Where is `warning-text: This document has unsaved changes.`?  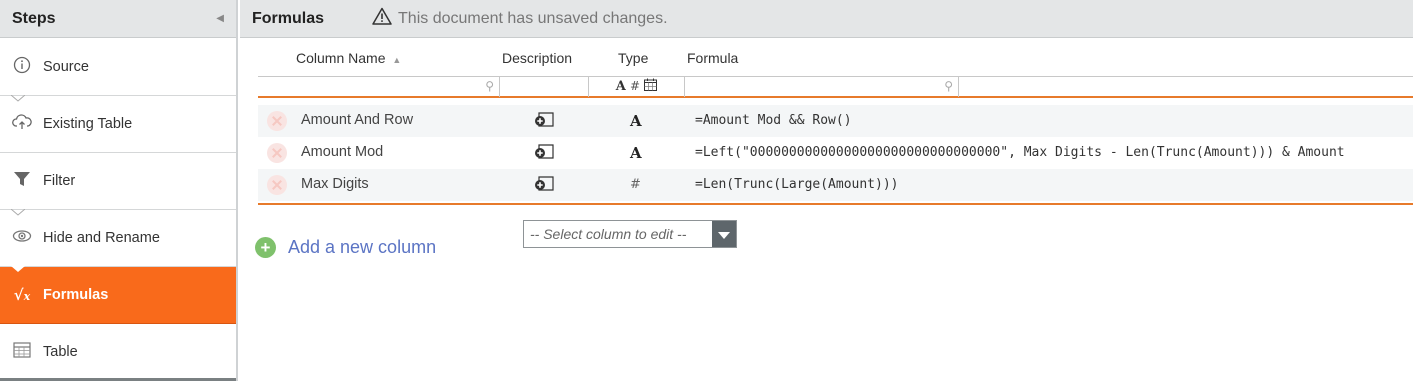 warning-text: This document has unsaved changes. is located at coordinates (533, 18).